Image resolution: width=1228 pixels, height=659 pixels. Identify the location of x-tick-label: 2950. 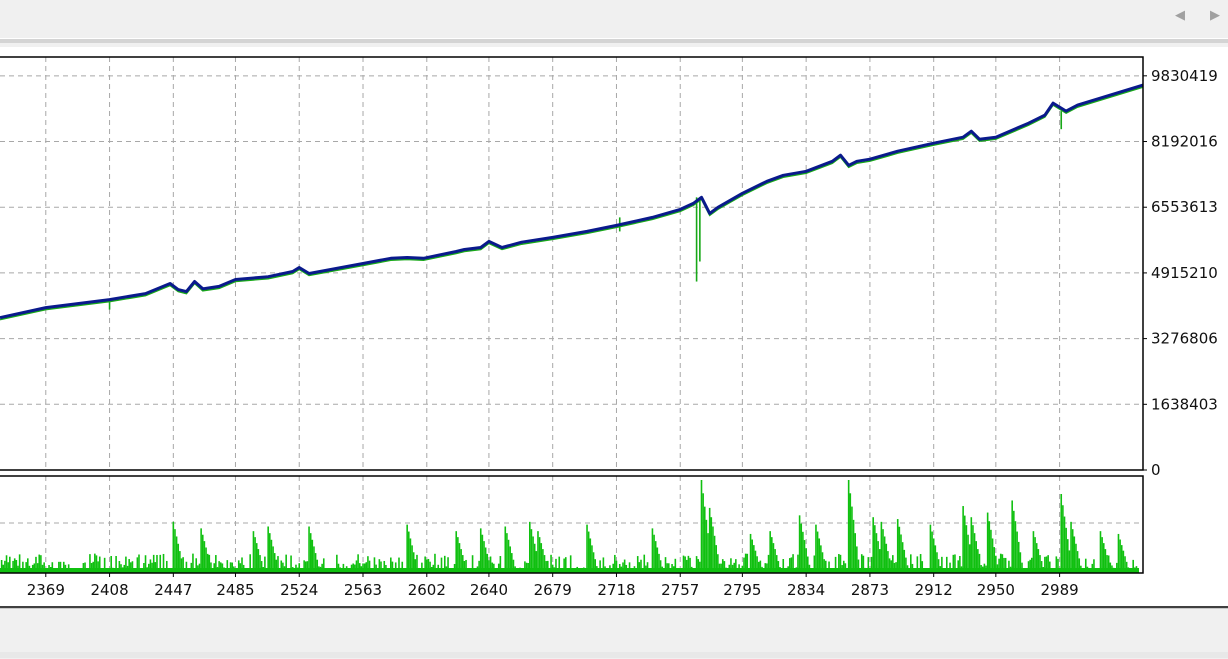
(996, 590).